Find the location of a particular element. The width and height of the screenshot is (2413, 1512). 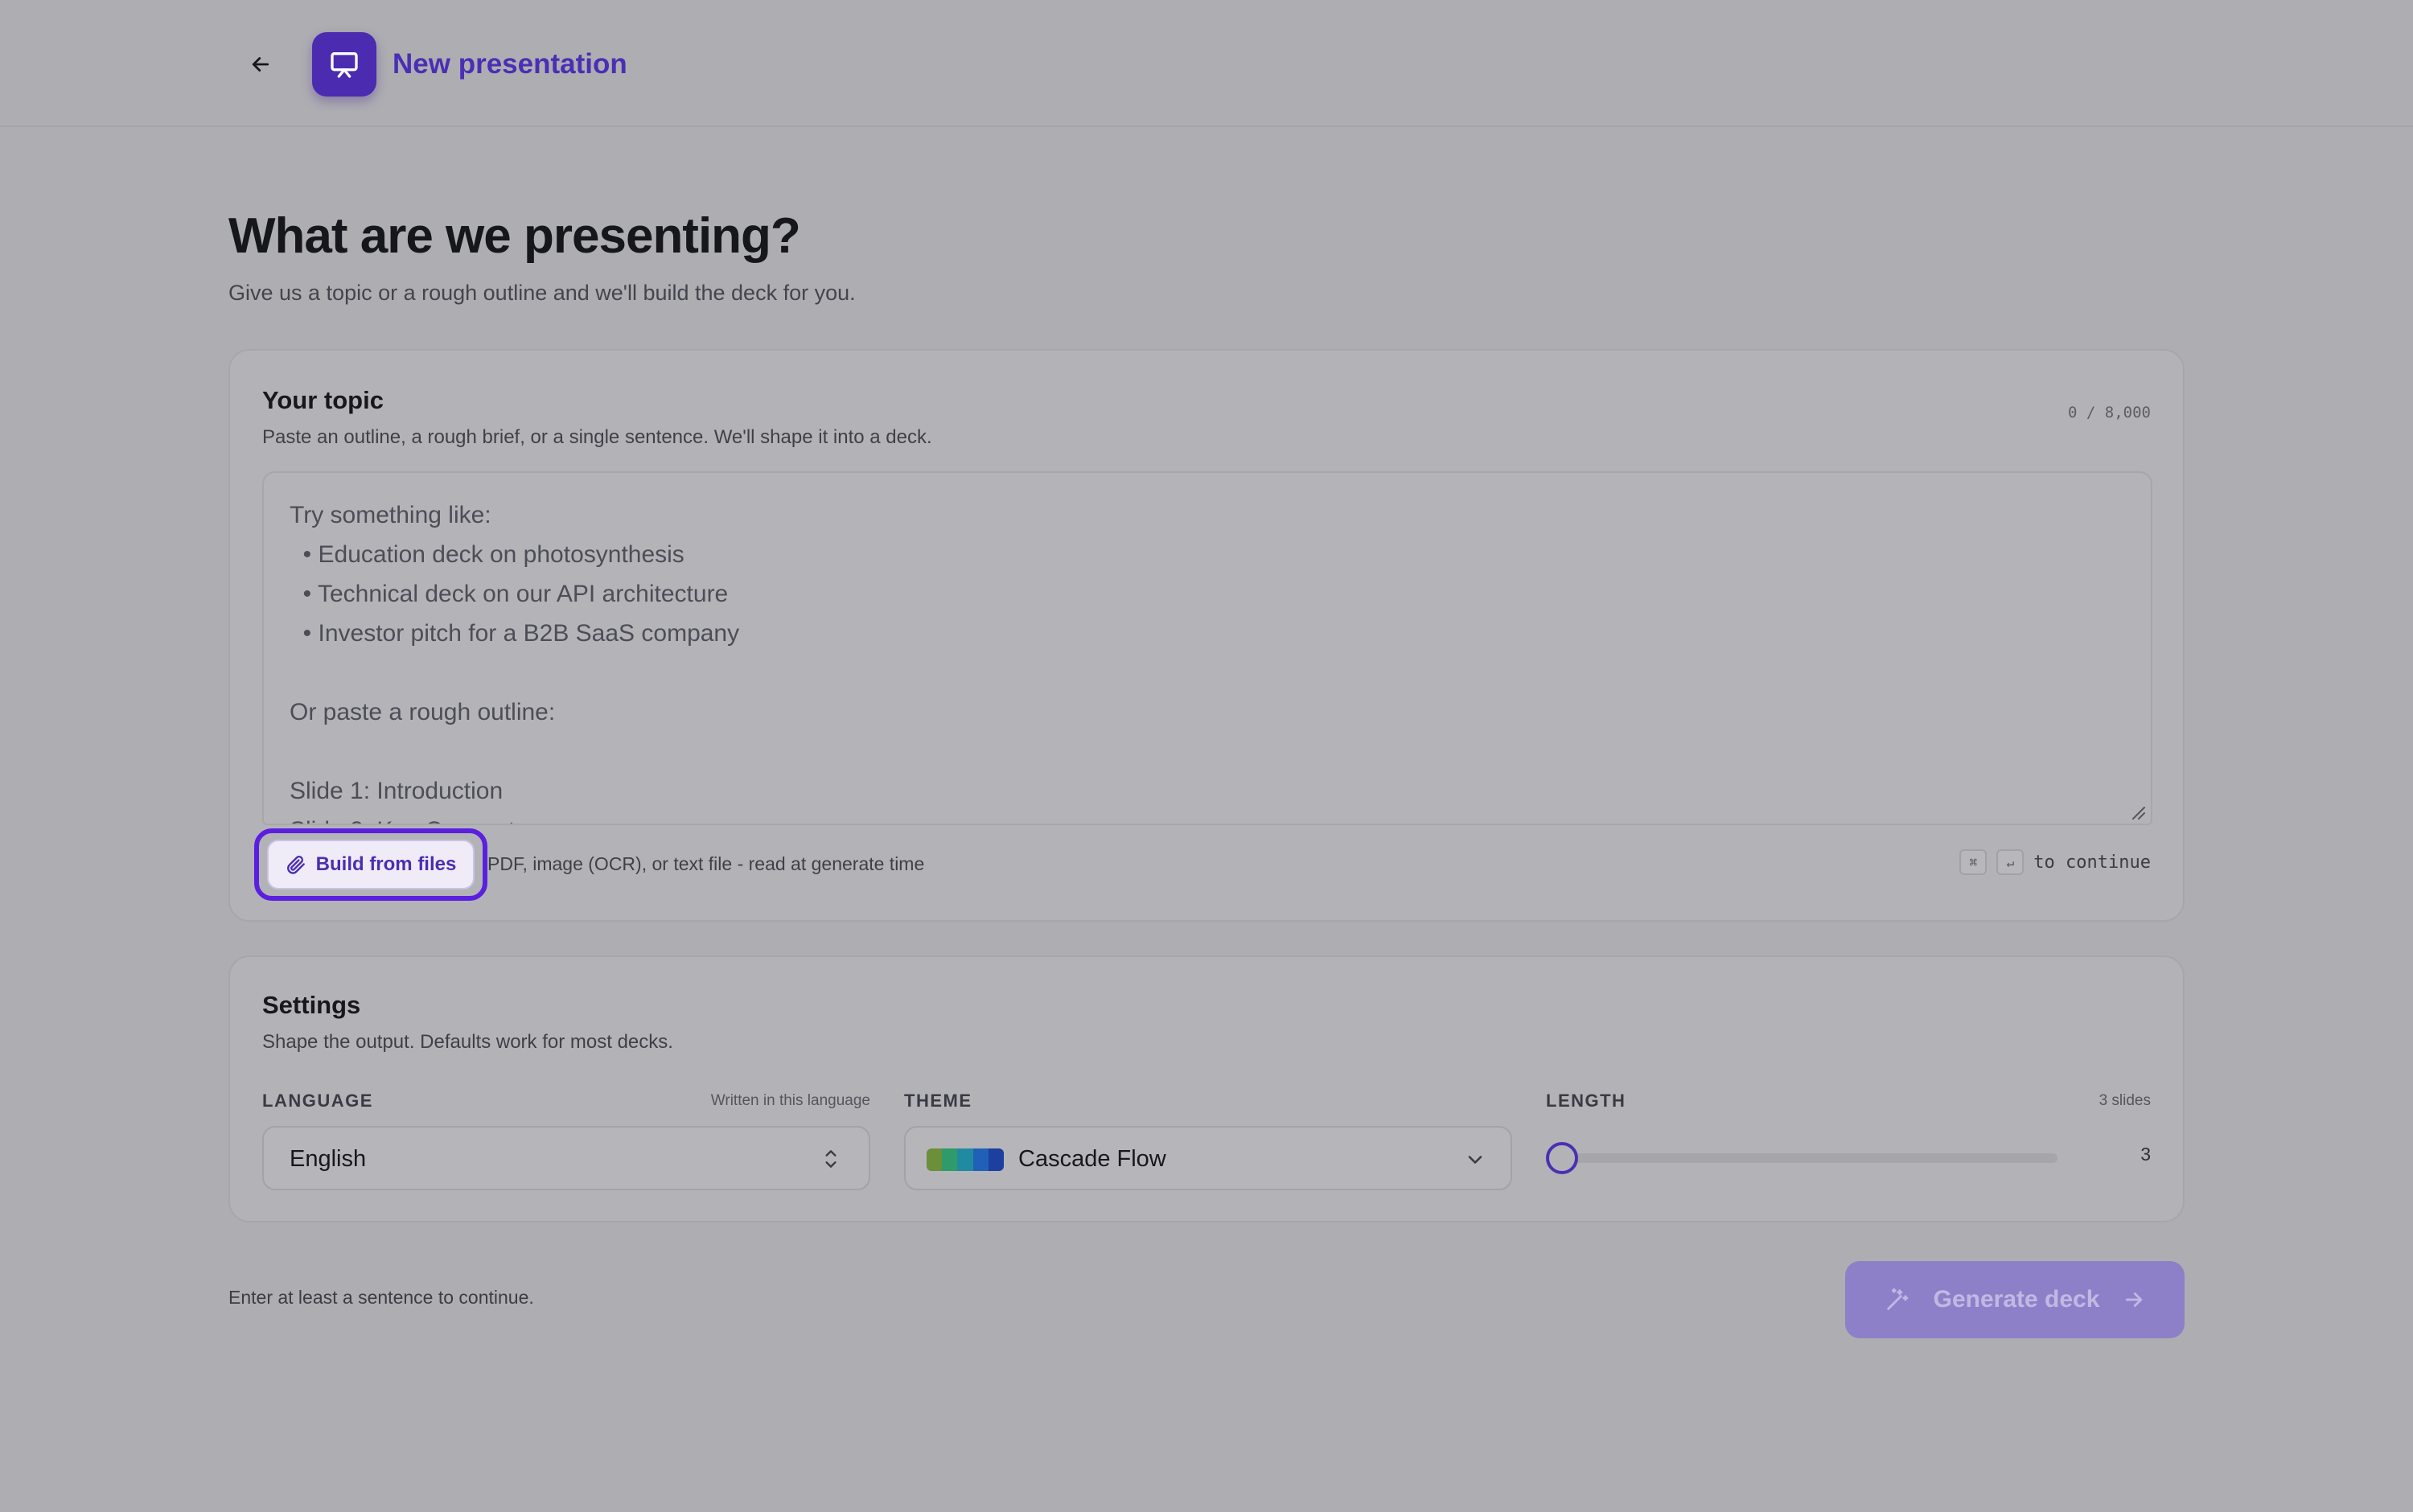

app-logo is located at coordinates (344, 65).